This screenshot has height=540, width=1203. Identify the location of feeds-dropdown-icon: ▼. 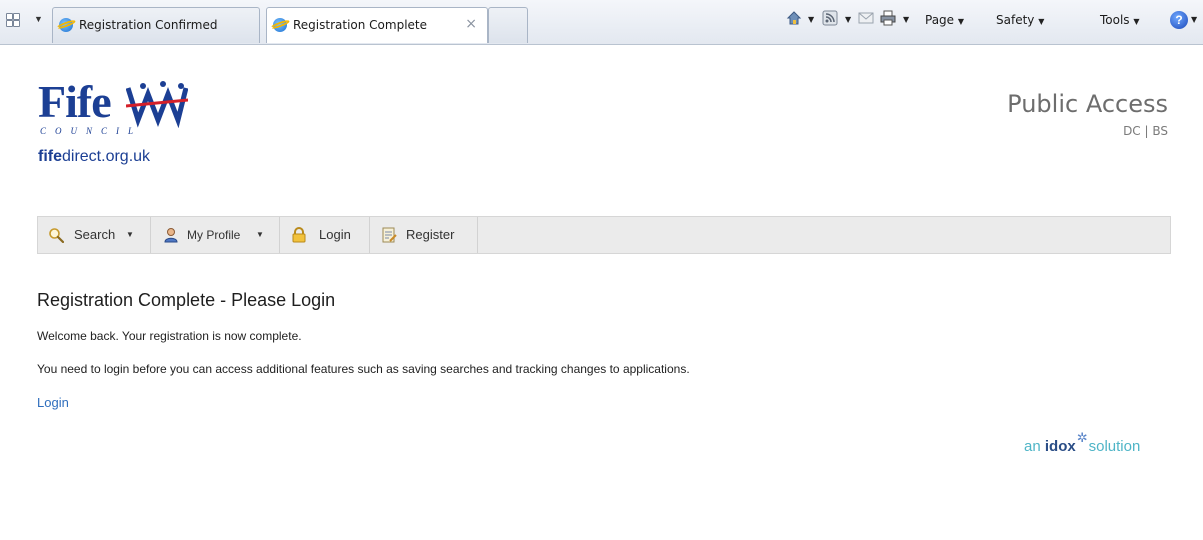
(848, 19).